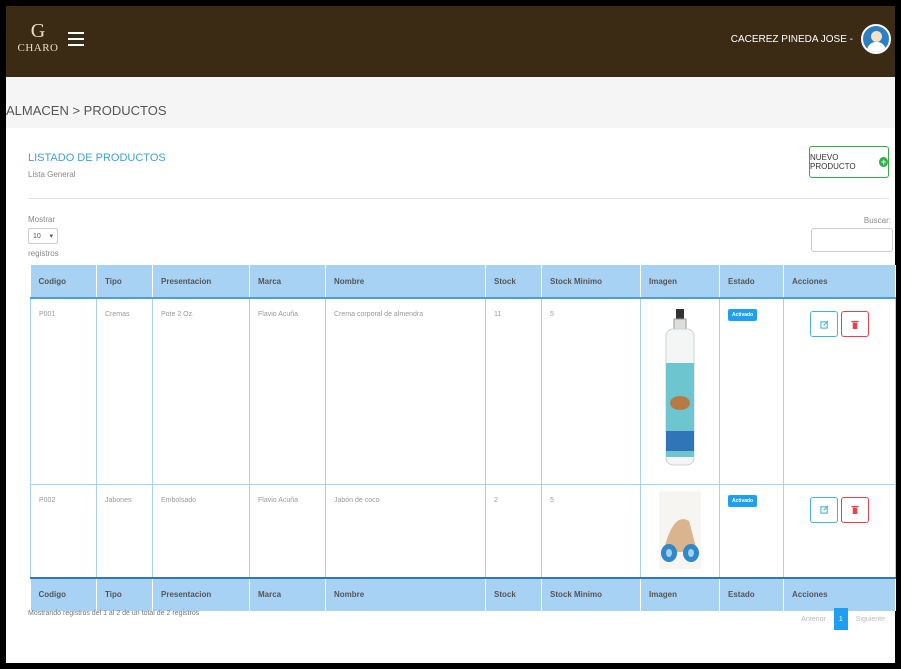  Describe the element at coordinates (124, 530) in the screenshot. I see `cell-tipo: Jabones` at that location.